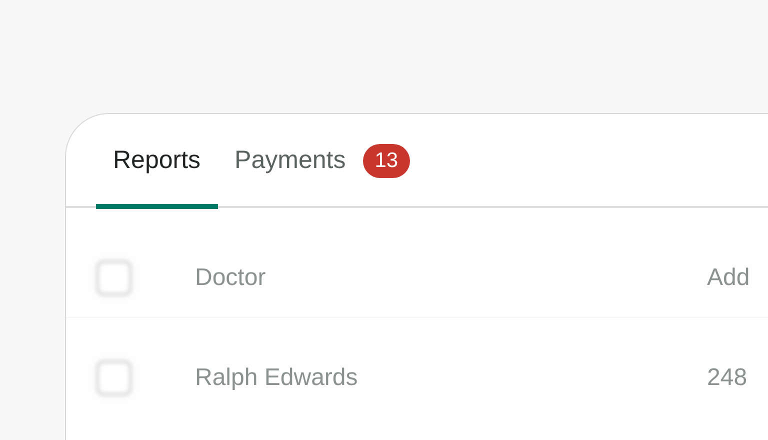  Describe the element at coordinates (728, 277) in the screenshot. I see `column-header: Add` at that location.